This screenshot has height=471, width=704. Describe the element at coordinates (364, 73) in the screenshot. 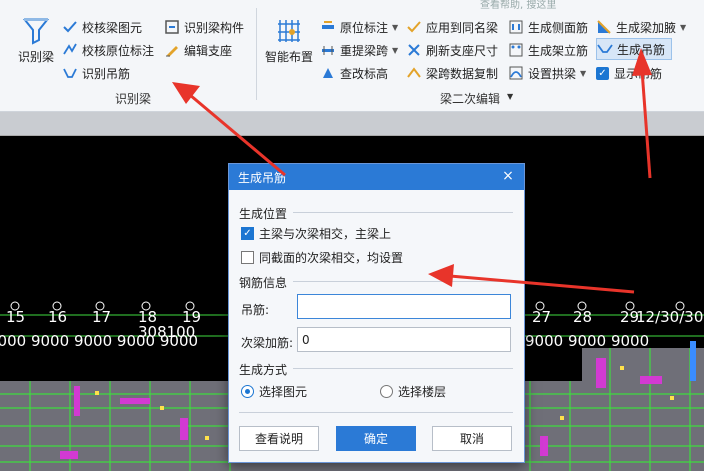

I see `modify-elevation-label: 查改标高` at that location.